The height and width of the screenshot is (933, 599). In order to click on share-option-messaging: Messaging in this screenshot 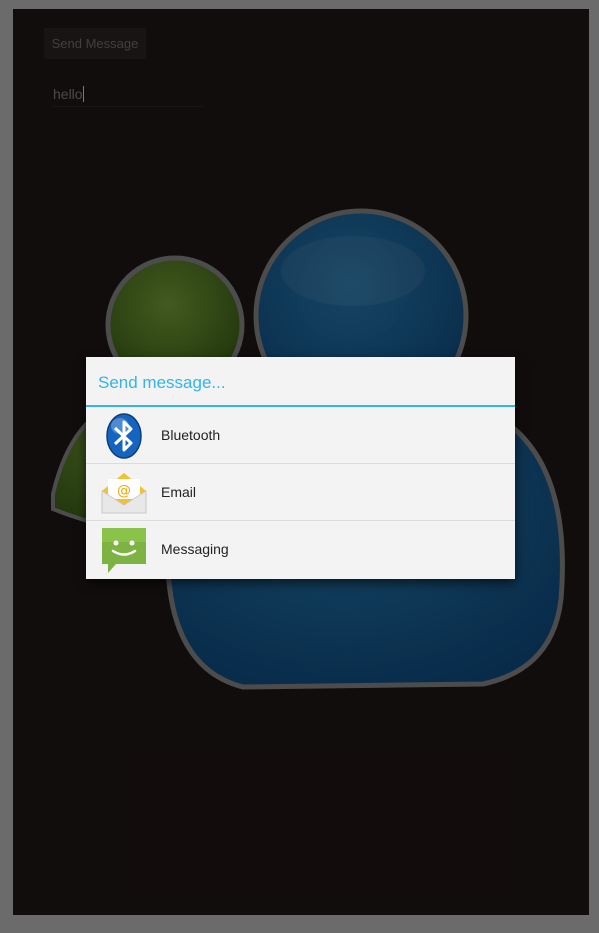, I will do `click(300, 549)`.